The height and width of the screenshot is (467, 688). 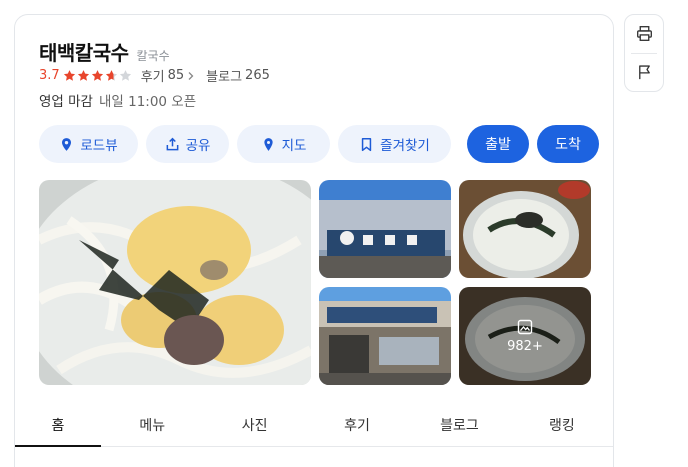 I want to click on print-button, so click(x=644, y=34).